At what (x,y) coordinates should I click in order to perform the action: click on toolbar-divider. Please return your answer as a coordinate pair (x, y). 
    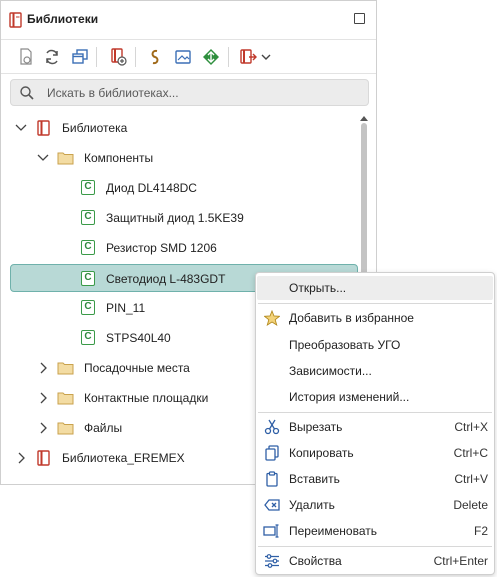
    Looking at the image, I should click on (188, 73).